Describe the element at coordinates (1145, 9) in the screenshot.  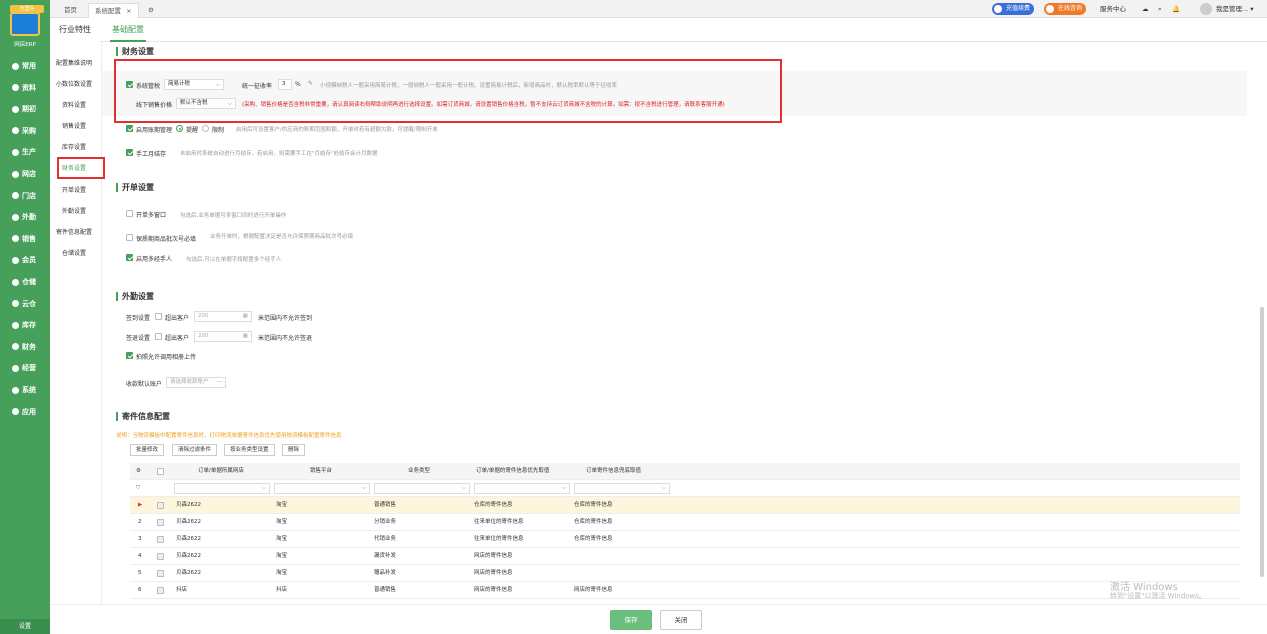
I see `cloud-icon: ☁` at that location.